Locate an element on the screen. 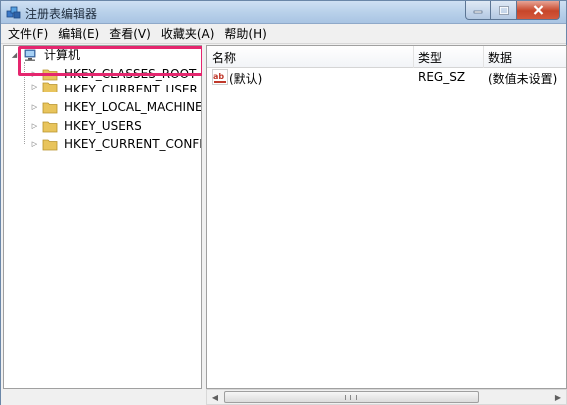 This screenshot has width=567, height=405. tree-label: HKEY_LOCAL_MACHINE is located at coordinates (133, 107).